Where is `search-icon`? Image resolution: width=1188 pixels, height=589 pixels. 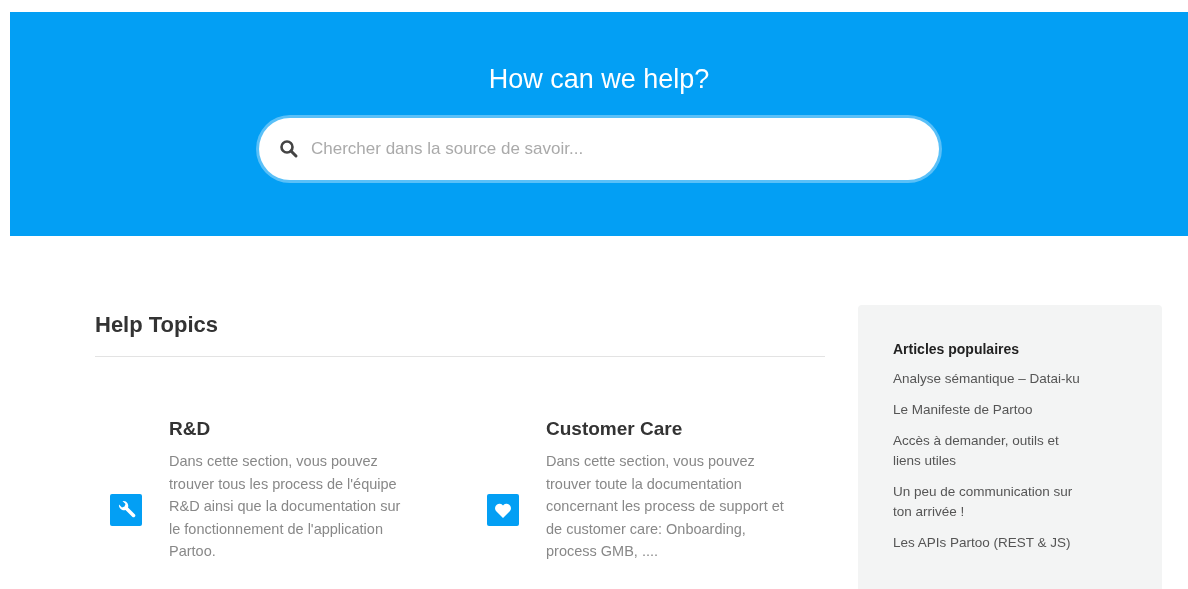 search-icon is located at coordinates (289, 149).